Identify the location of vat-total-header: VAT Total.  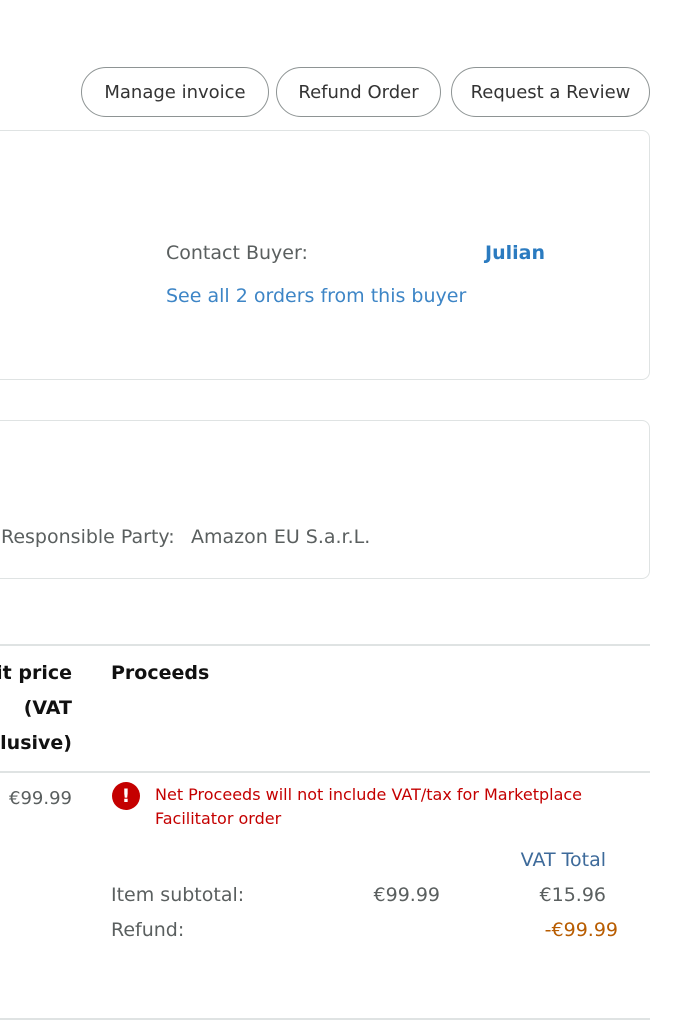
(563, 860).